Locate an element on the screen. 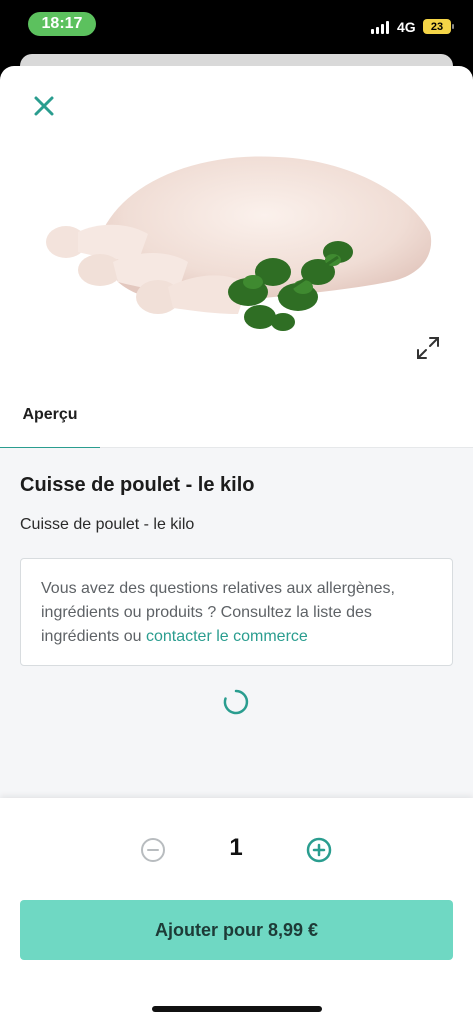 Image resolution: width=473 pixels, height=1024 pixels. add-to-cart-button: Ajouter pour 8,99 € is located at coordinates (236, 930).